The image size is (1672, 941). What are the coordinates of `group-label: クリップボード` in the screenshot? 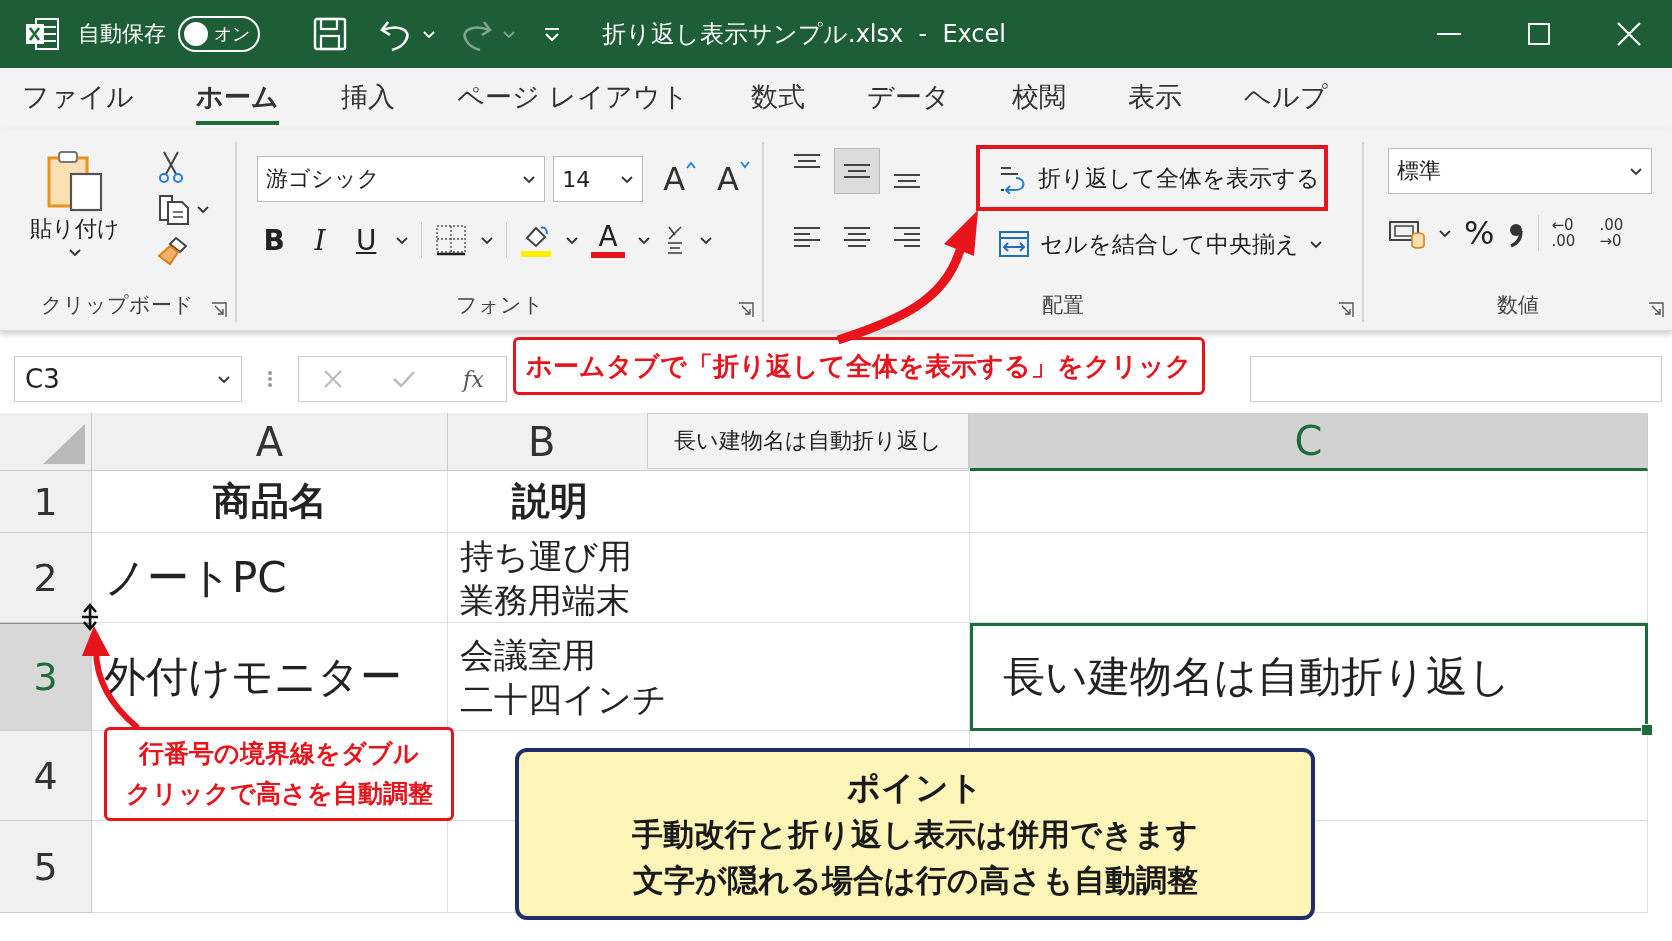 It's located at (118, 305).